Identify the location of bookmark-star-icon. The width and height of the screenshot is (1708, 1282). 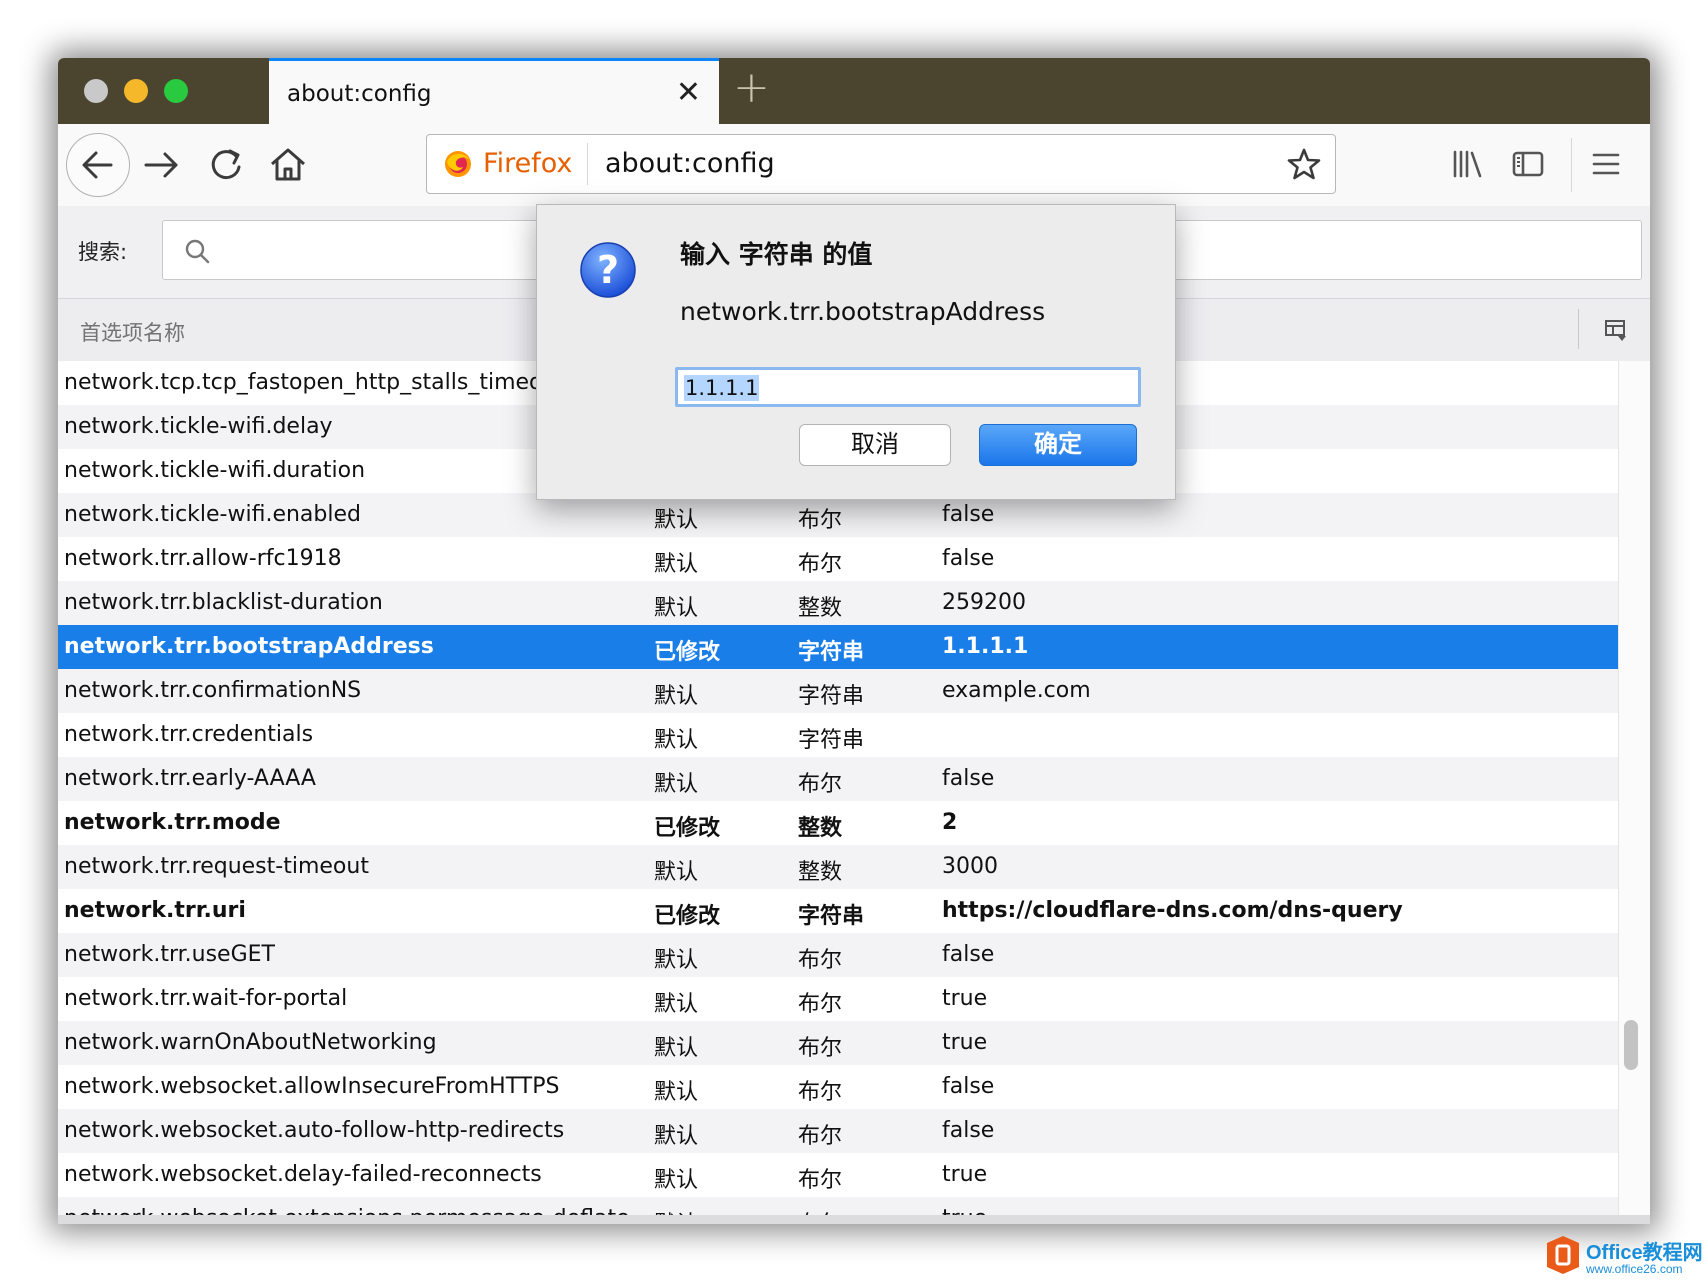
(1304, 164).